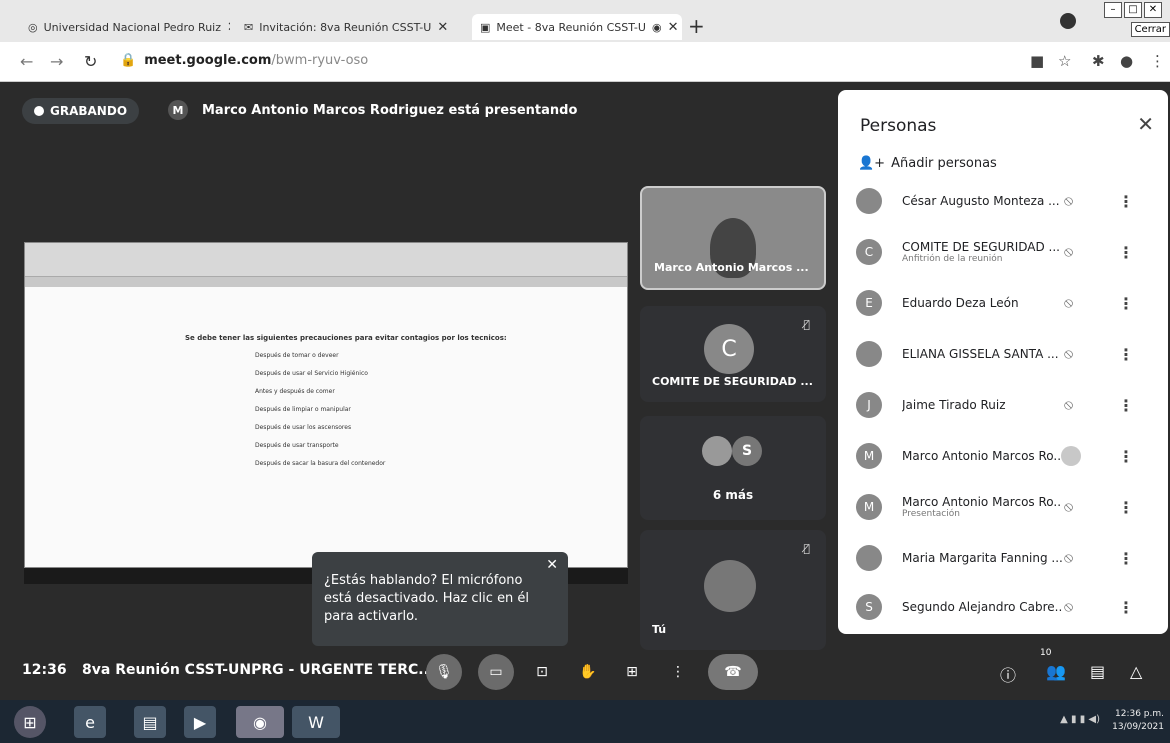 This screenshot has width=1170, height=743. Describe the element at coordinates (316, 722) in the screenshot. I see `word-icon: W` at that location.